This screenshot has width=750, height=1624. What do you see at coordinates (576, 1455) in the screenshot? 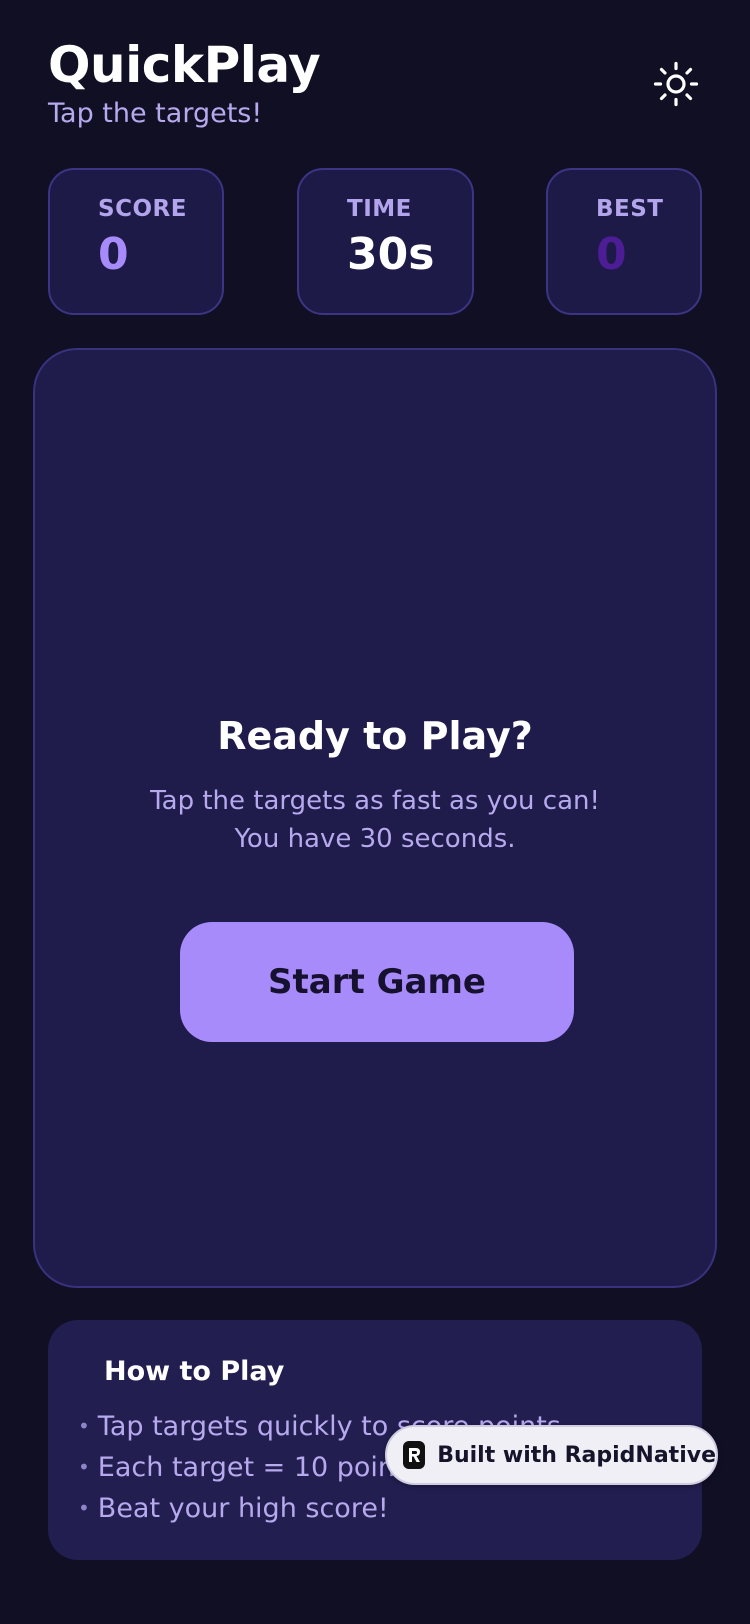
I see `badge-label: Built with RapidNative` at bounding box center [576, 1455].